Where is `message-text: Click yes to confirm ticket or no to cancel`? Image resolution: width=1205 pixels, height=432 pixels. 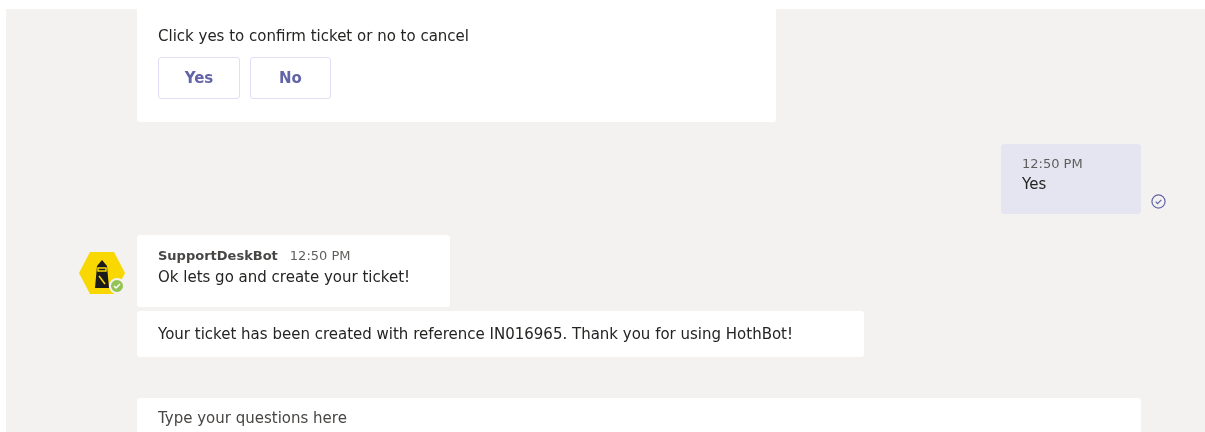
message-text: Click yes to confirm ticket or no to cancel is located at coordinates (313, 36).